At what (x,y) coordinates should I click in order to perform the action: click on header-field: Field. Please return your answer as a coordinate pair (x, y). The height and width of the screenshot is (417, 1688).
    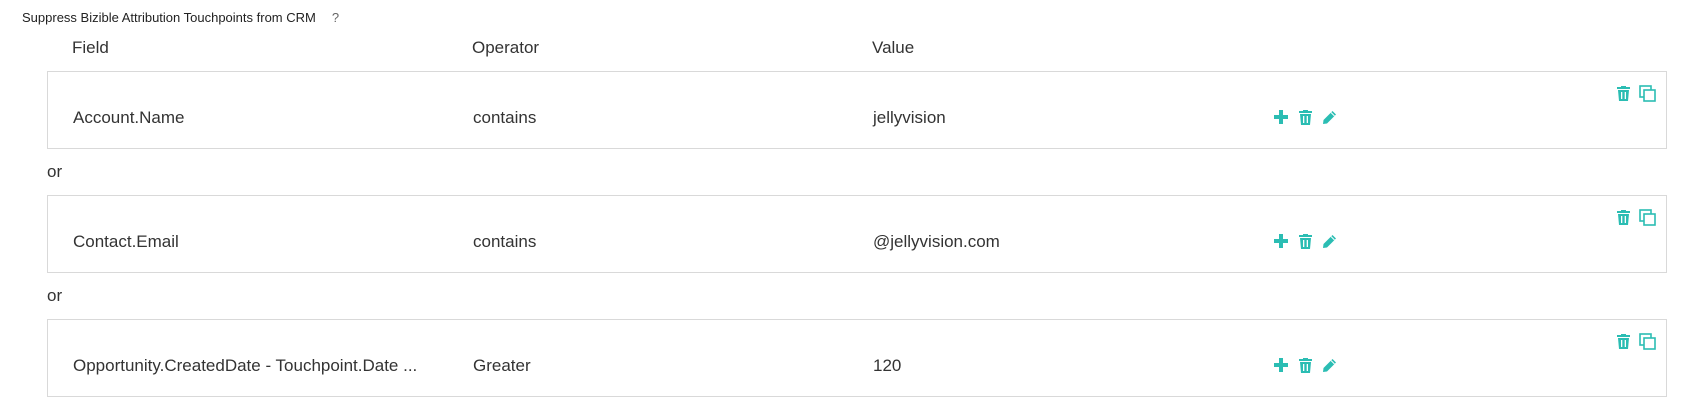
    Looking at the image, I should click on (90, 47).